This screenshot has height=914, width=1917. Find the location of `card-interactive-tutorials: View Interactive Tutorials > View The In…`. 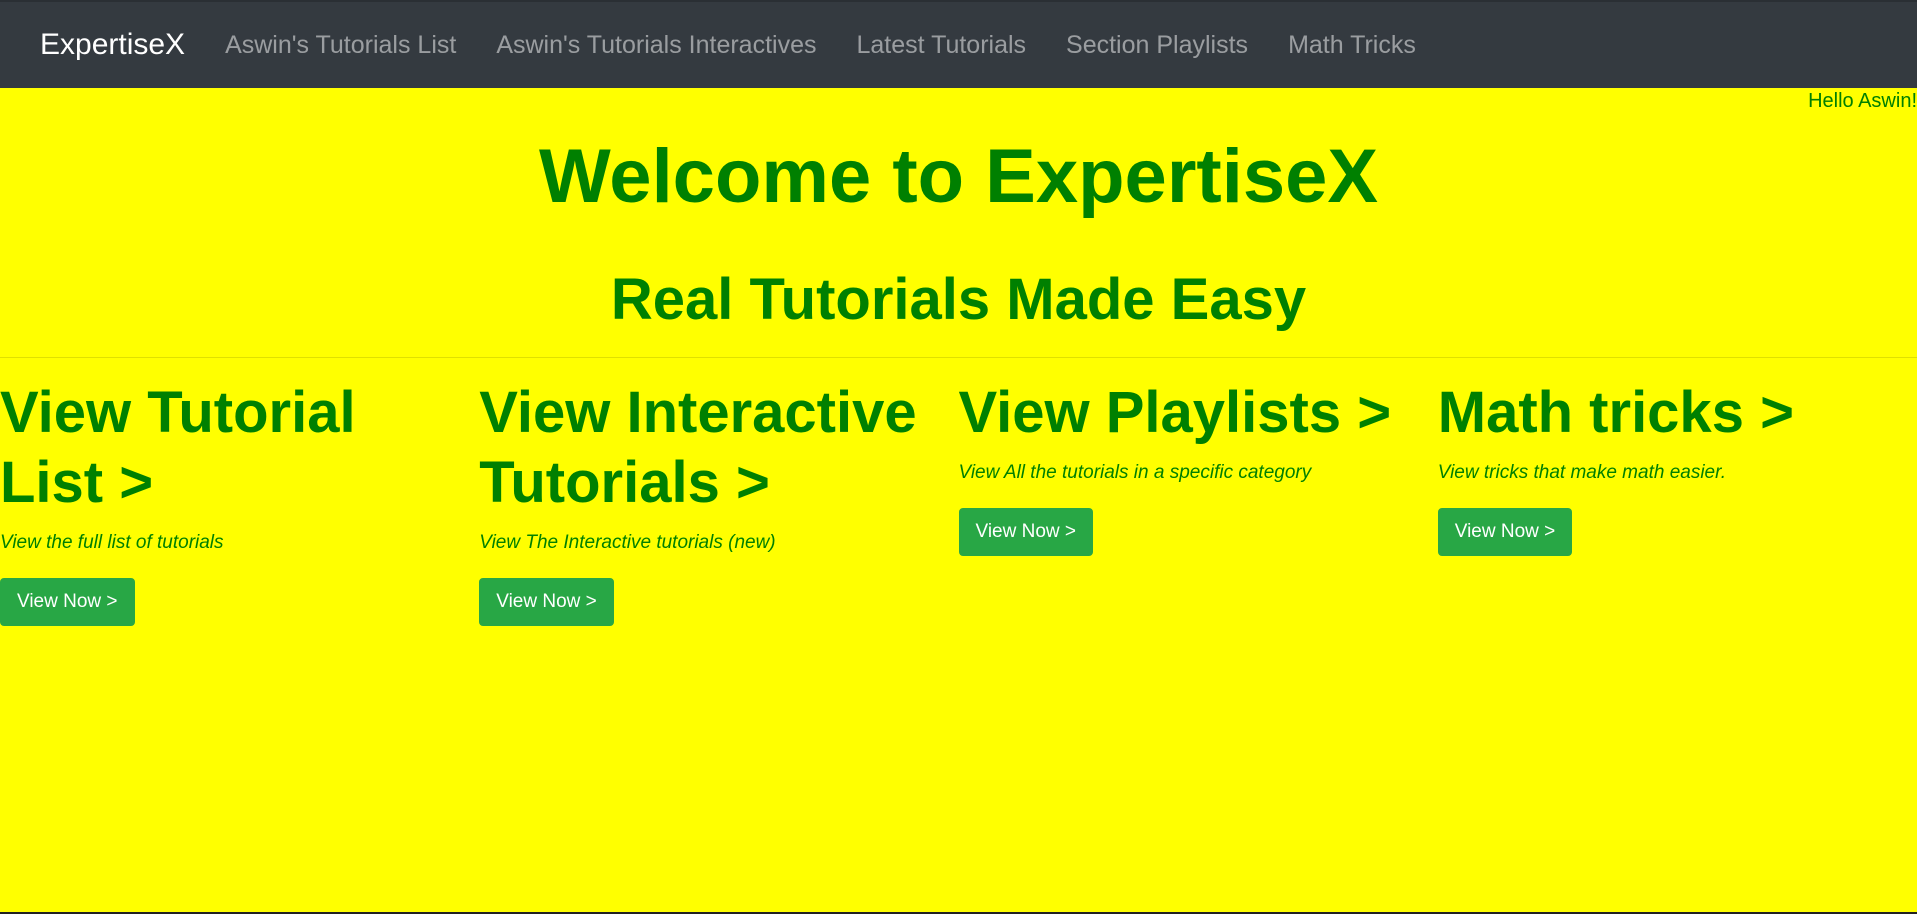

card-interactive-tutorials: View Interactive Tutorials > View The In… is located at coordinates (718, 502).